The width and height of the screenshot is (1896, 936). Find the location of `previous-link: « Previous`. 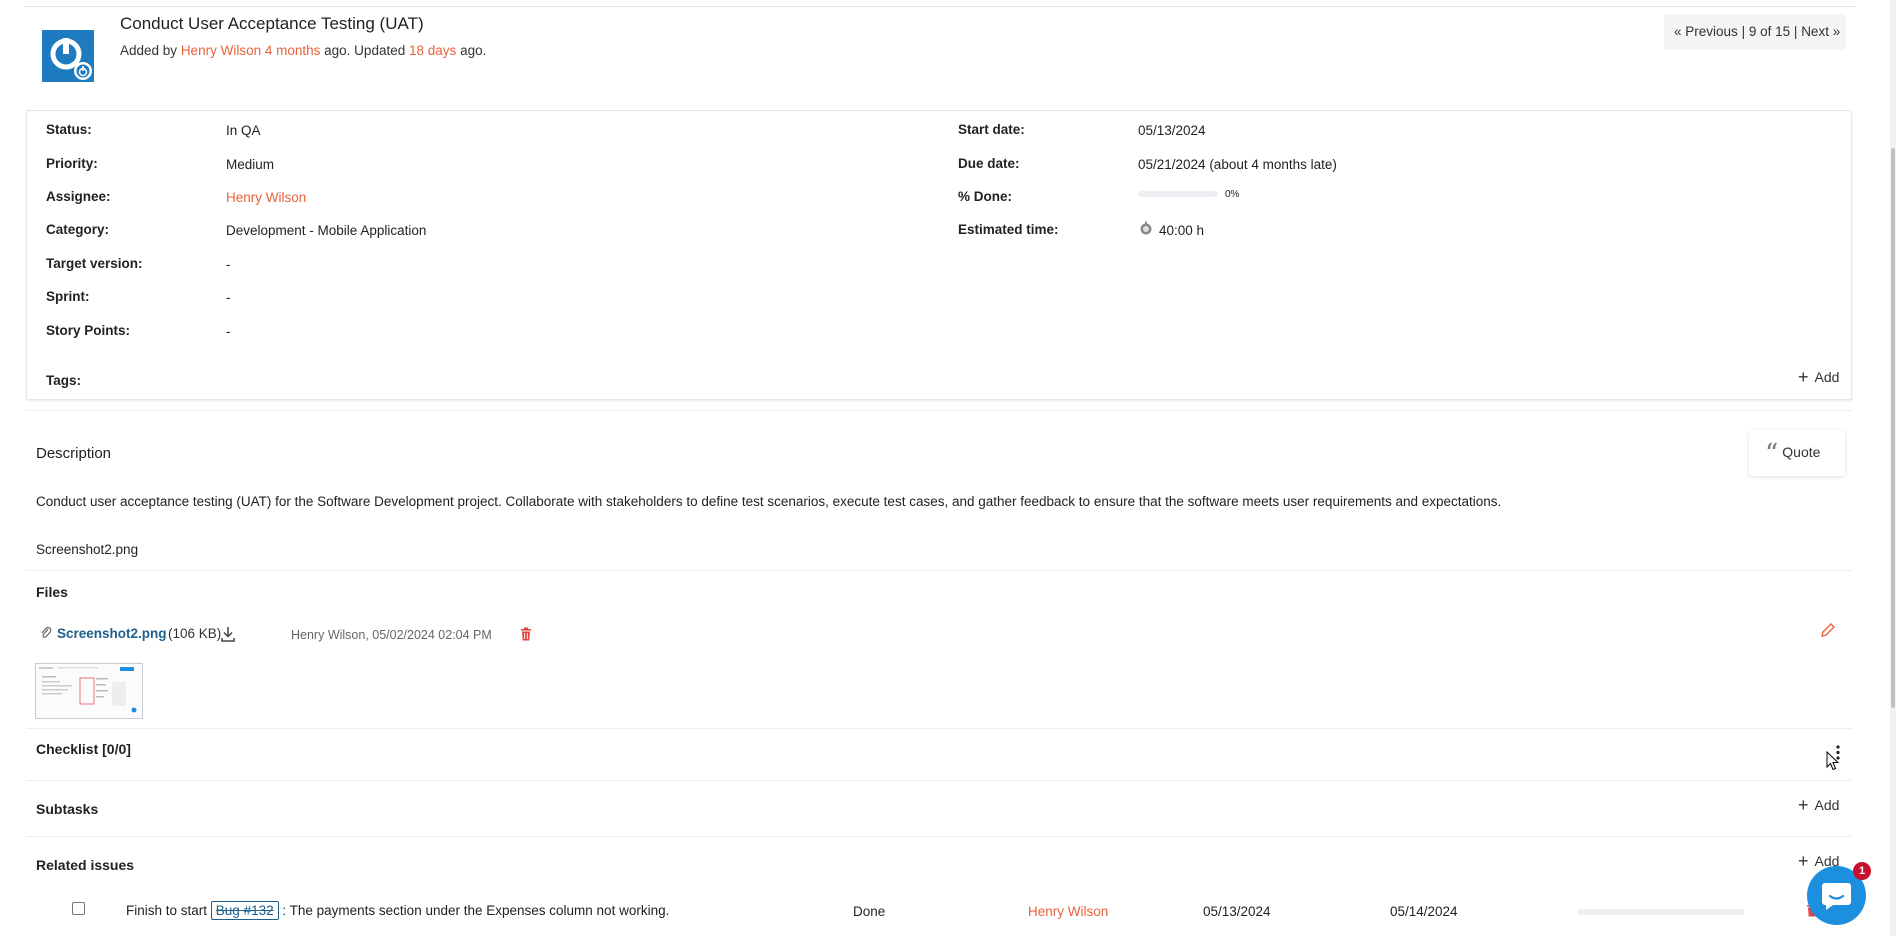

previous-link: « Previous is located at coordinates (1706, 31).